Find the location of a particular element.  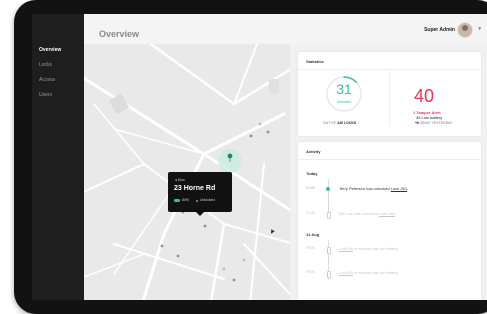

lock-link: Lock 63 is located at coordinates (346, 272).